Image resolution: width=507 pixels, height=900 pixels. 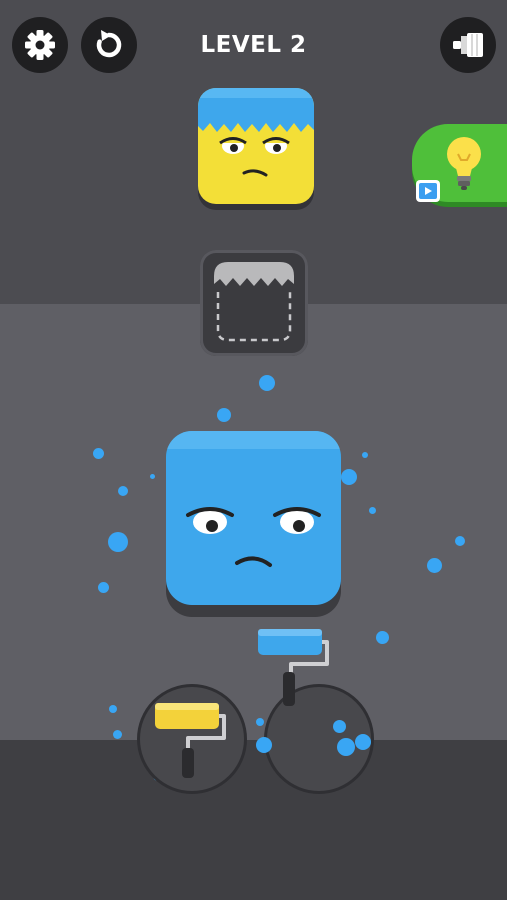 I want to click on player-block, so click(x=253, y=518).